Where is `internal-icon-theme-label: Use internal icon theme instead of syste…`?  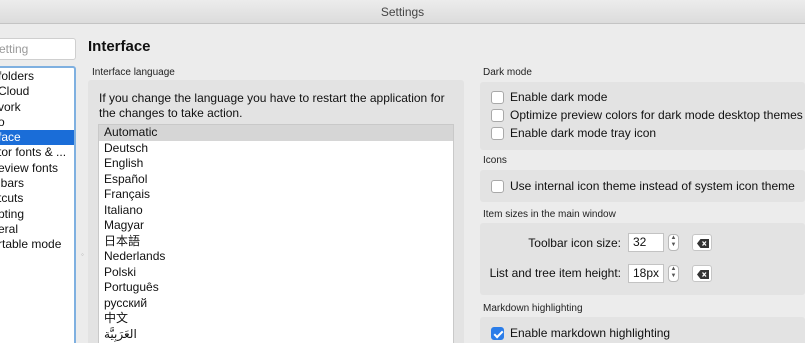
internal-icon-theme-label: Use internal icon theme instead of syste… is located at coordinates (652, 186).